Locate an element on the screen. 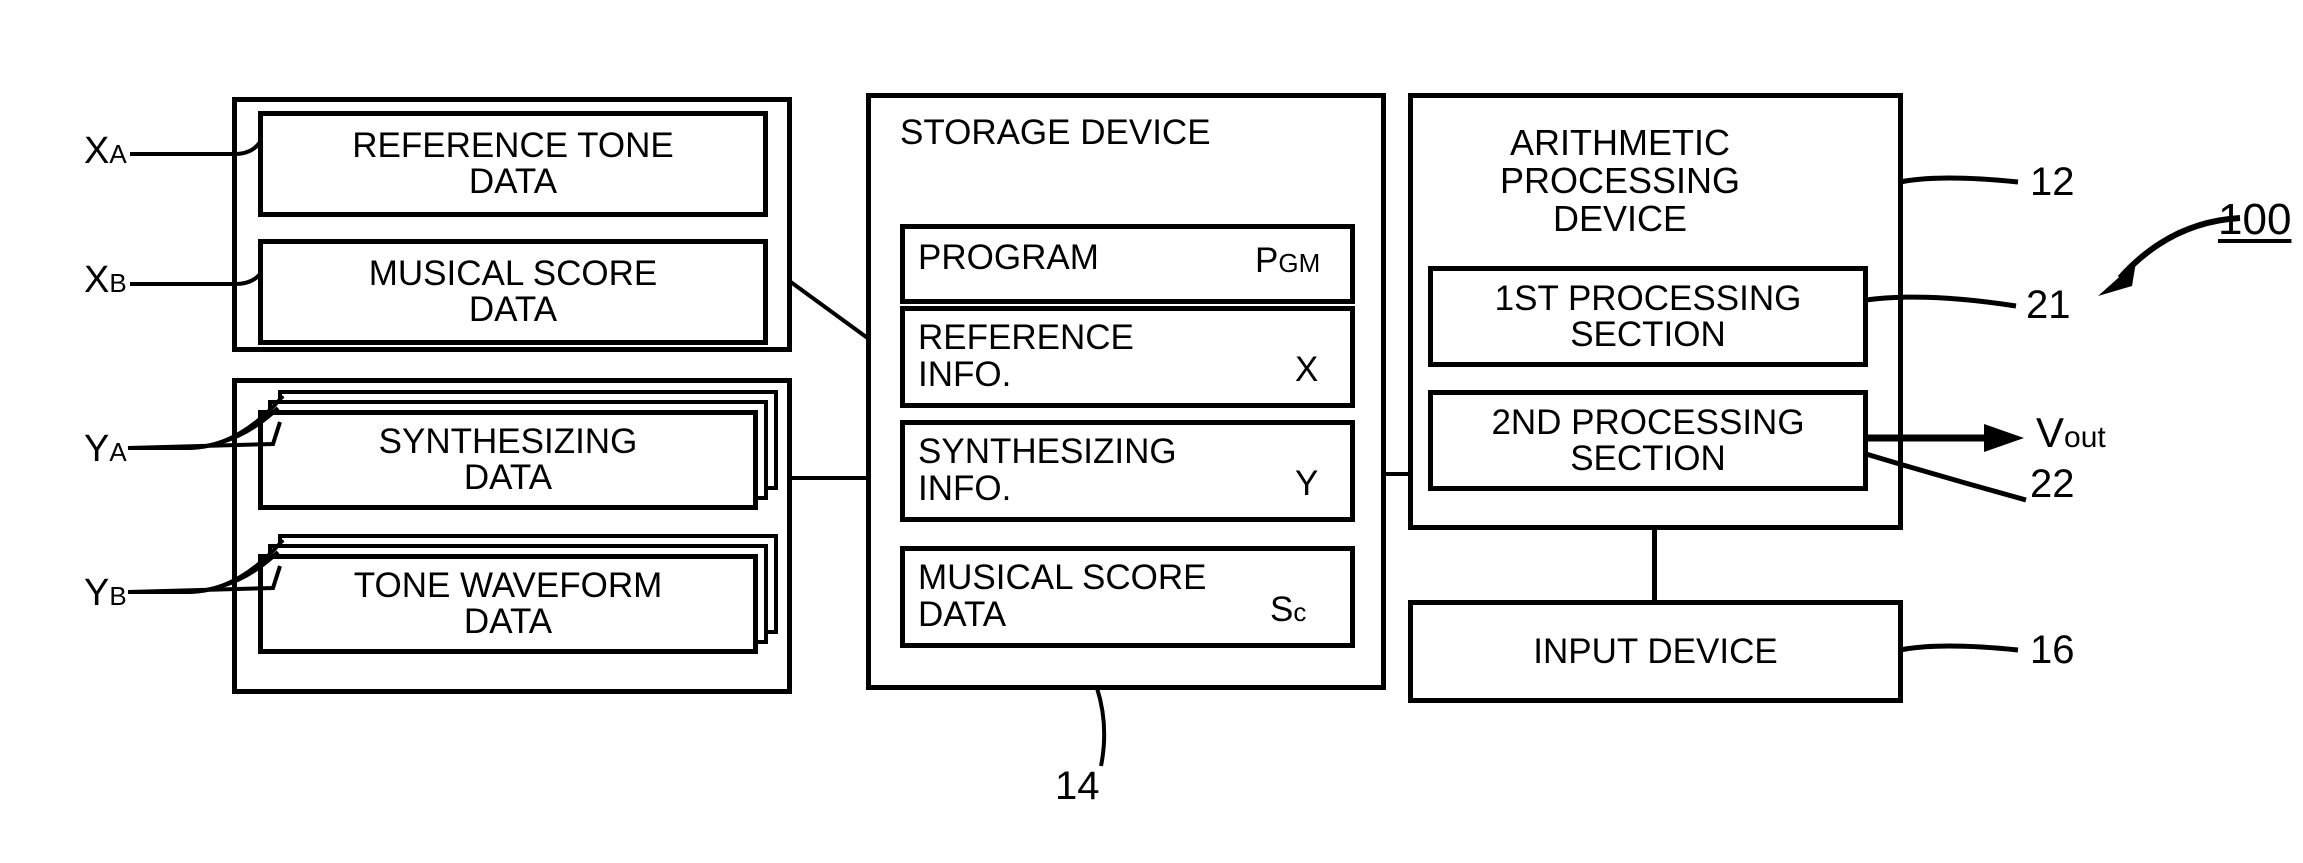 The width and height of the screenshot is (2303, 863). arithmetic-processing-device-title: ARITHMETIC PROCESSING DEVICE is located at coordinates (1620, 180).